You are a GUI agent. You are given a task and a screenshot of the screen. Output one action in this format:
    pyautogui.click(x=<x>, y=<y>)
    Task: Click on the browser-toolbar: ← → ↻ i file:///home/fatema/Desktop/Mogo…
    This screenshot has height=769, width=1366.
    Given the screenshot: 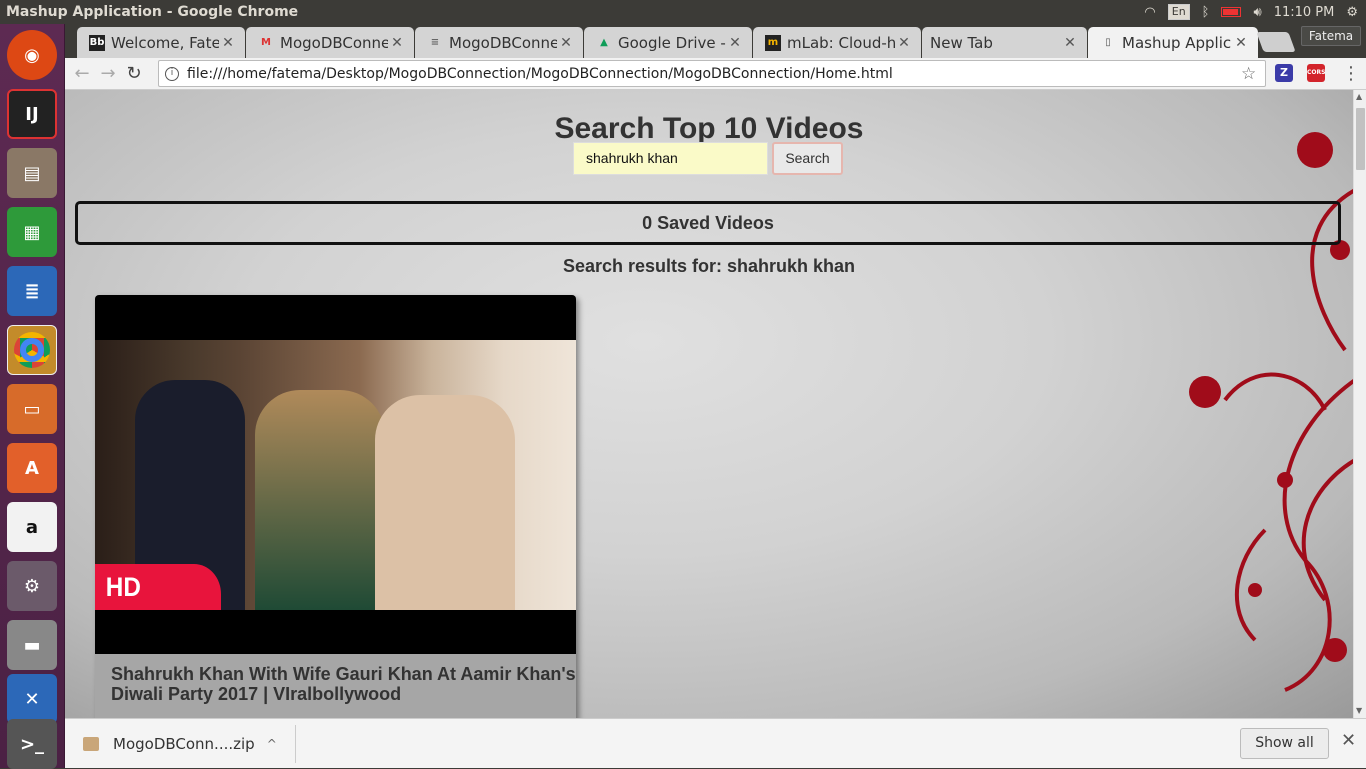 What is the action you would take?
    pyautogui.click(x=715, y=74)
    